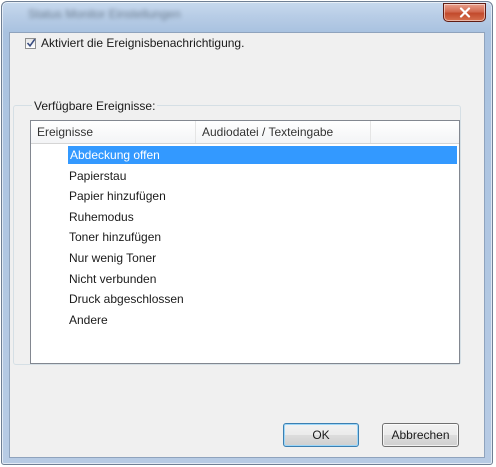 This screenshot has width=496, height=467. Describe the element at coordinates (113, 132) in the screenshot. I see `column-header-events: Ereignisse` at that location.